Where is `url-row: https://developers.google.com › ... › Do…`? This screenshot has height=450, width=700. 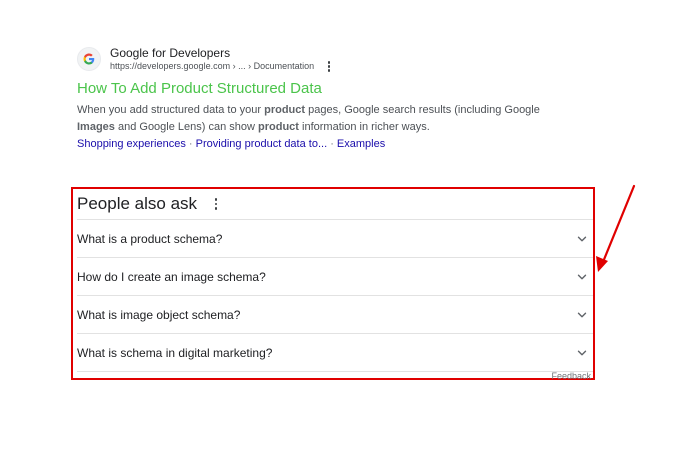 url-row: https://developers.google.com › ... › Do… is located at coordinates (222, 67).